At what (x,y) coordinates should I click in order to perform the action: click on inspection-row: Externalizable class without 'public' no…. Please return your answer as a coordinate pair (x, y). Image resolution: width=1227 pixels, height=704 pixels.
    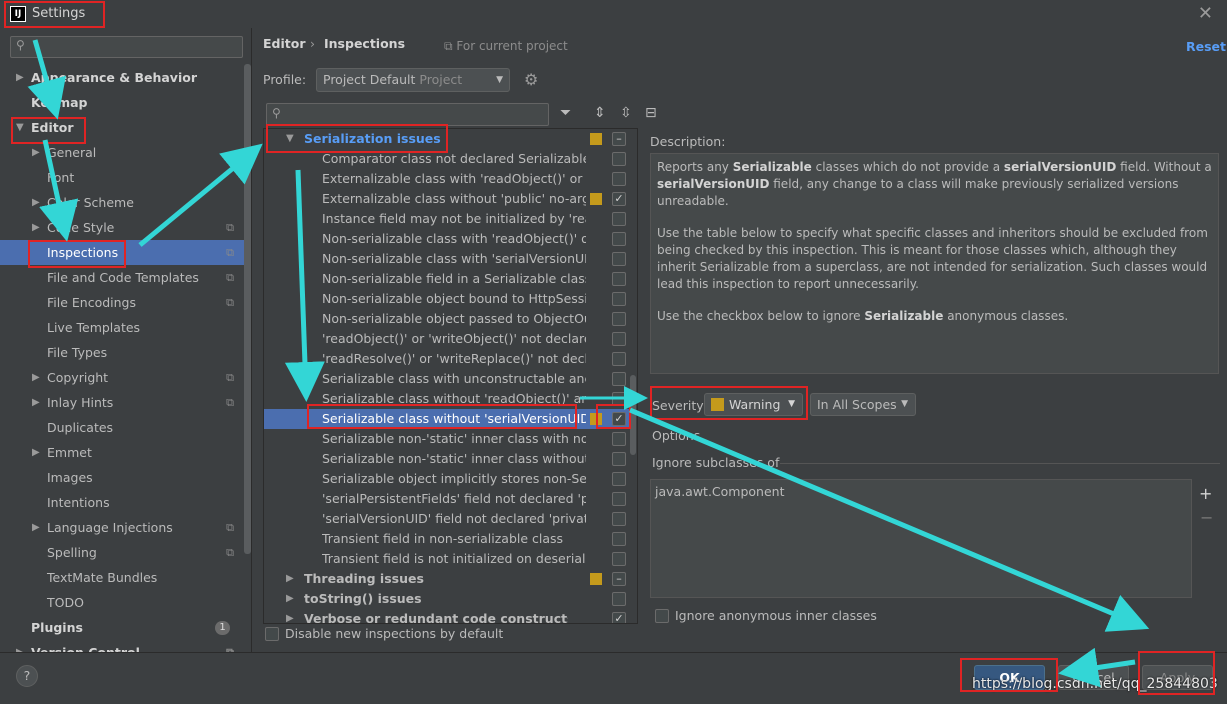
    Looking at the image, I should click on (450, 199).